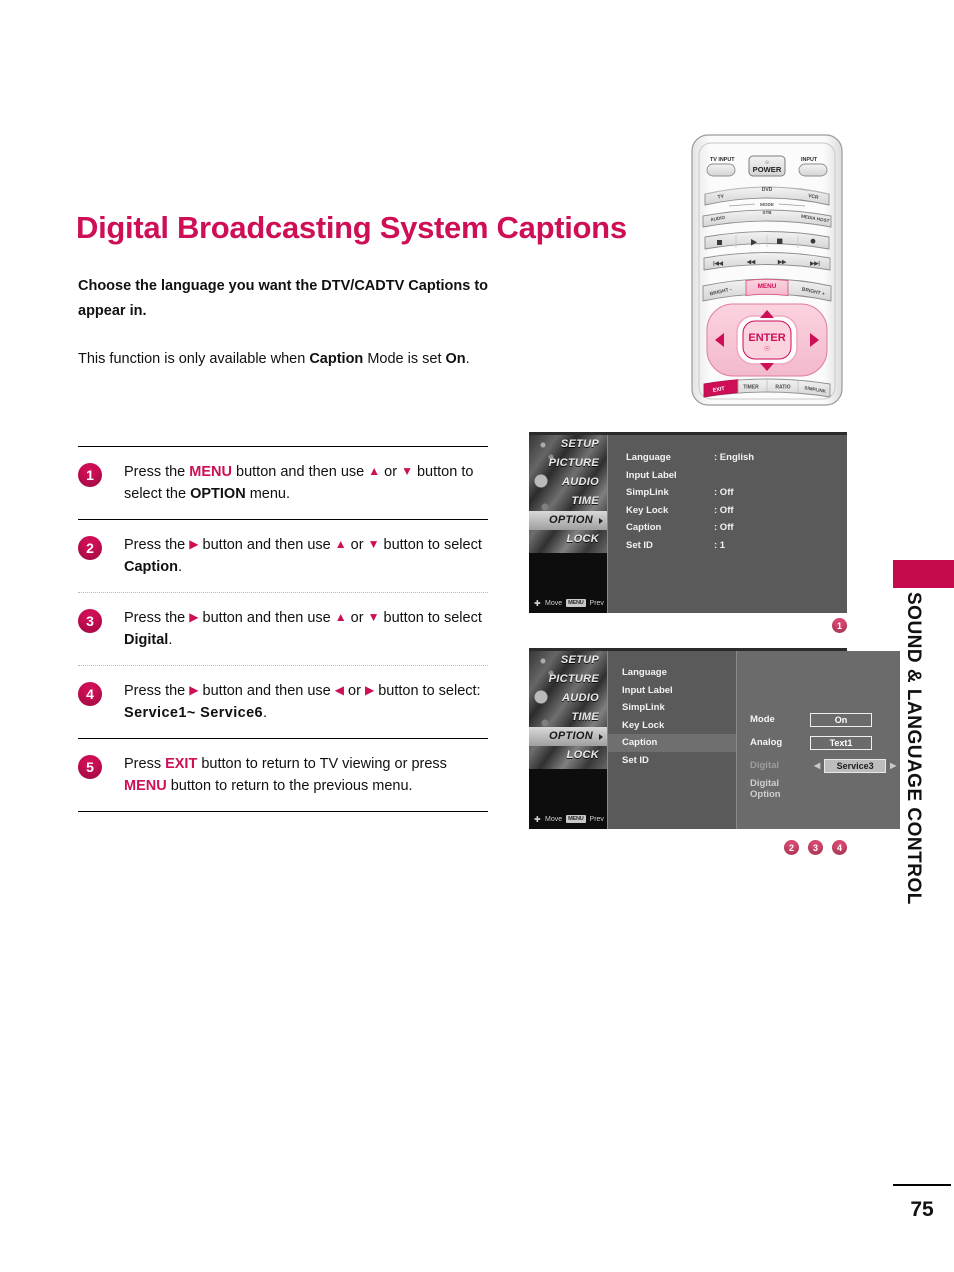 This screenshot has width=954, height=1272. I want to click on osd1-sidebar-item-picture: PICTURE, so click(568, 463).